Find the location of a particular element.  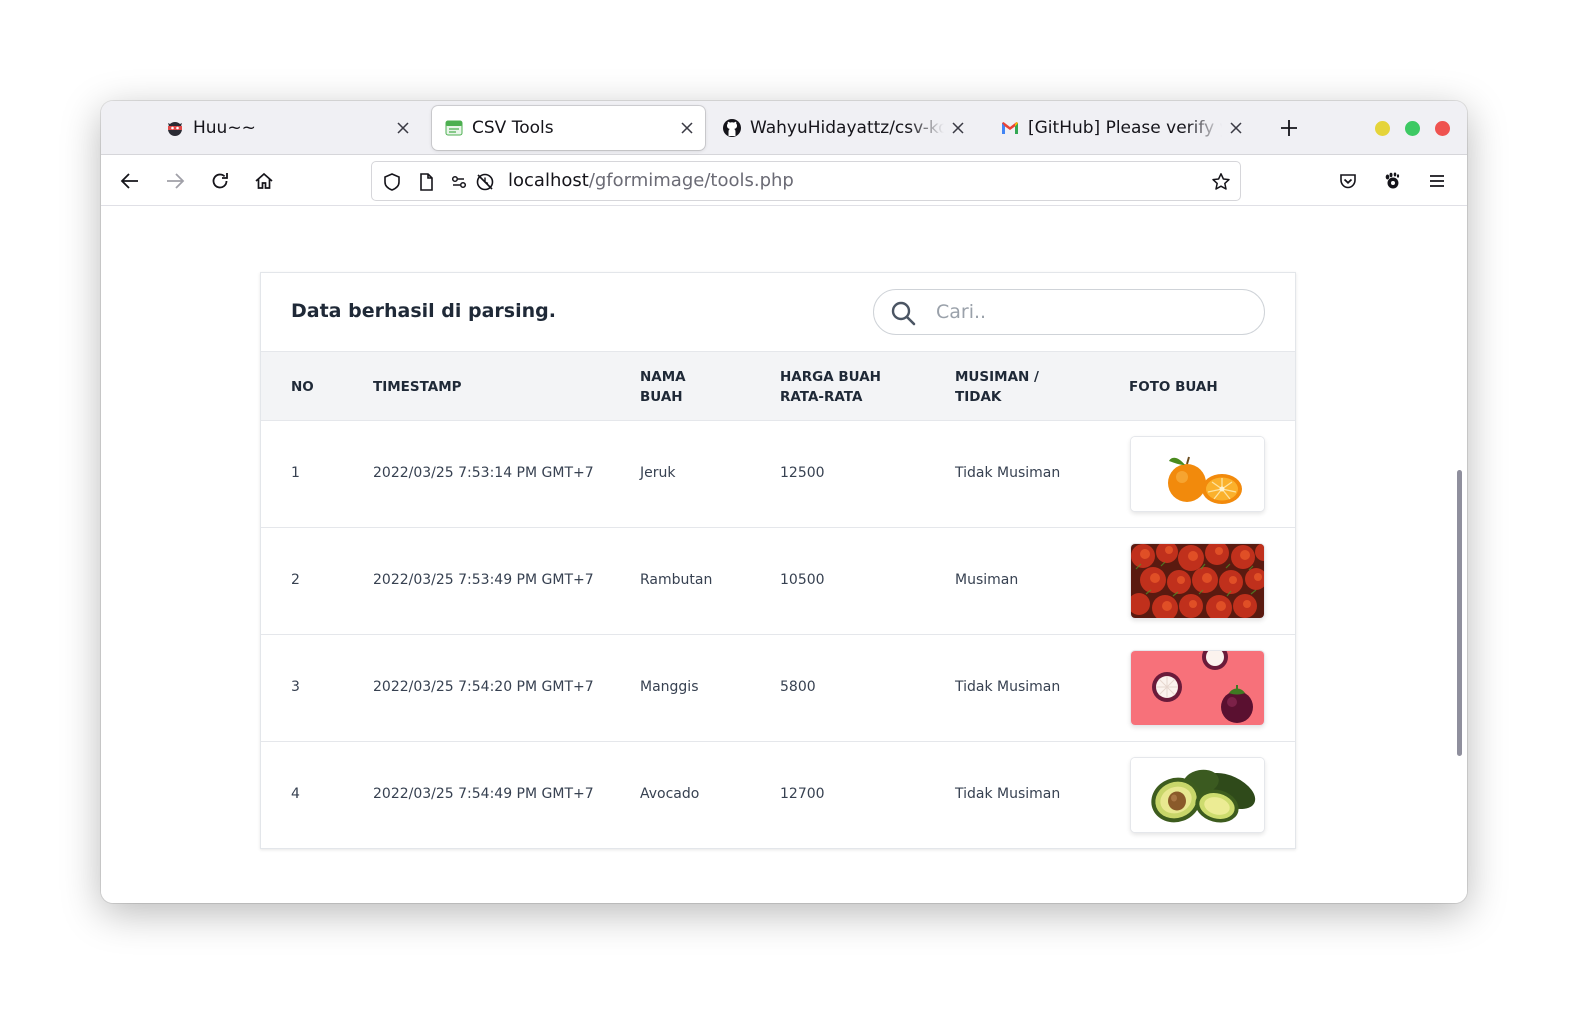

column-header-foto: FOTO BUAH is located at coordinates (1173, 387).